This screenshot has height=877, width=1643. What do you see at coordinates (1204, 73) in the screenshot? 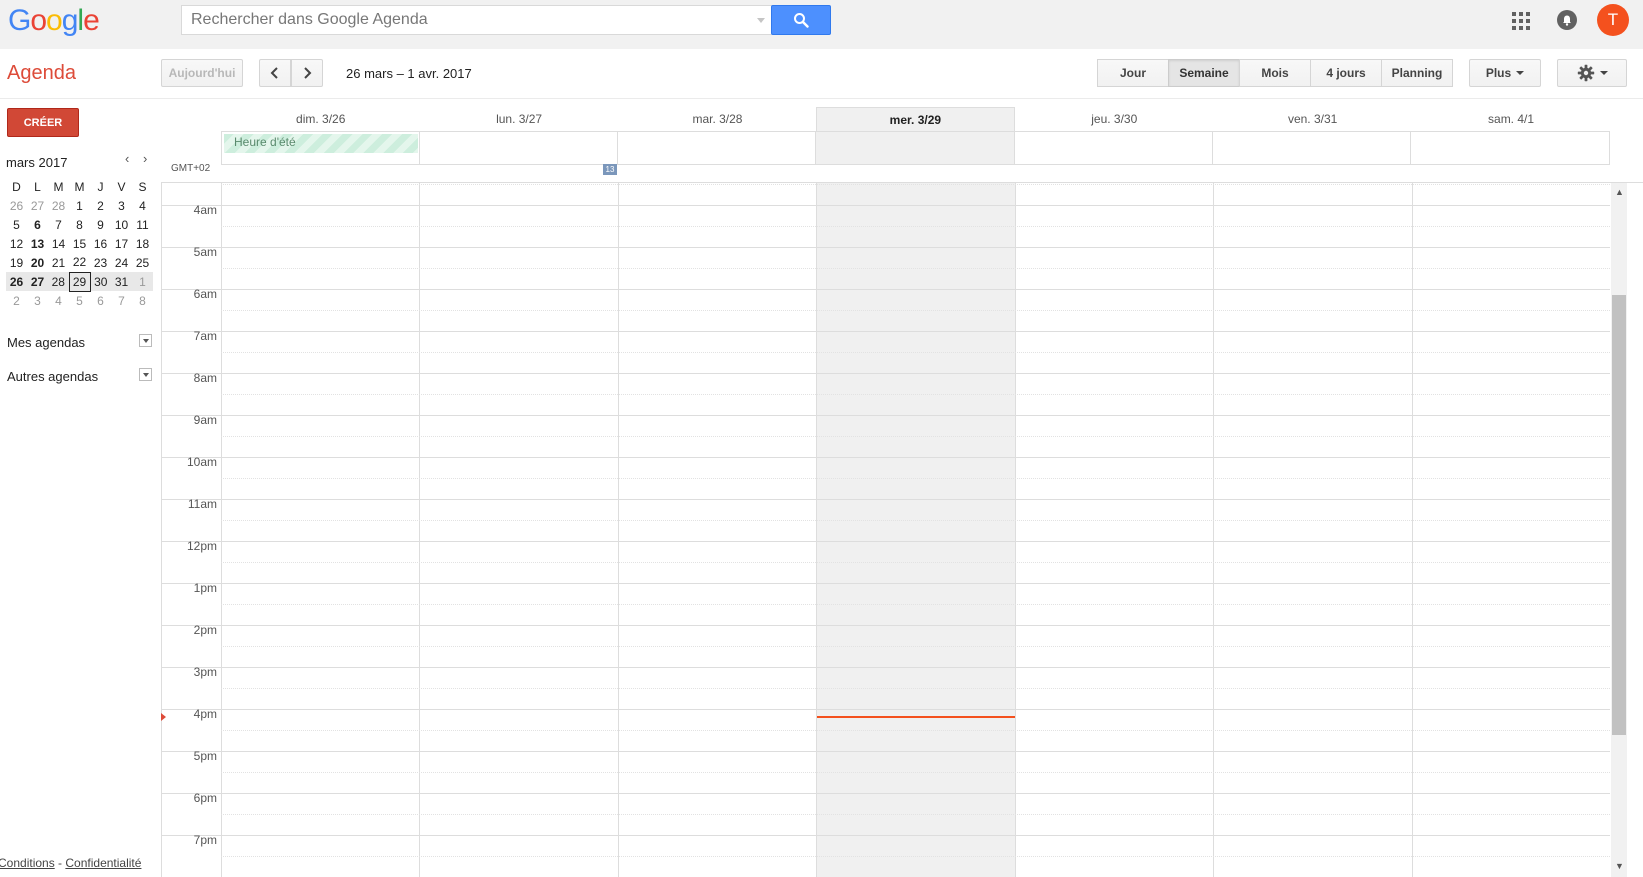
I see `view-week-button: Semaine` at bounding box center [1204, 73].